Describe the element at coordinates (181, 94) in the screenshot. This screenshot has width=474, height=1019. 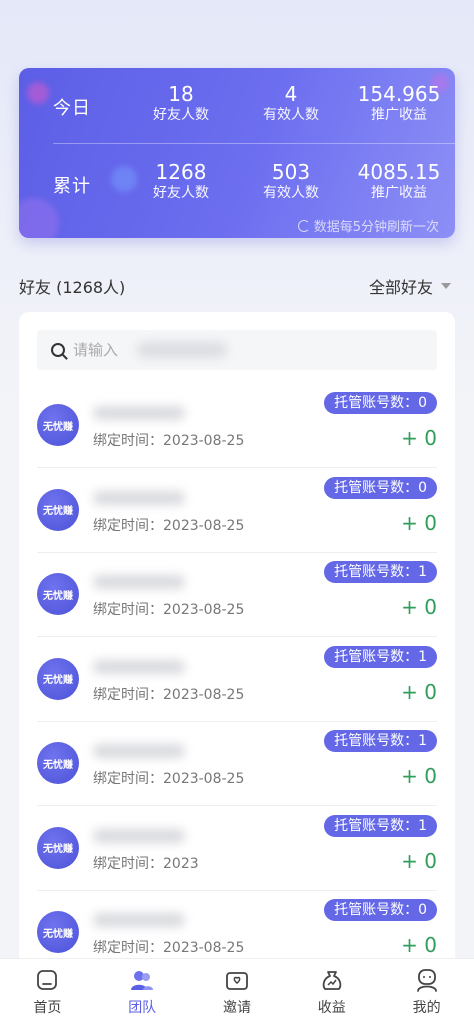
I see `today-friends-count: 18` at that location.